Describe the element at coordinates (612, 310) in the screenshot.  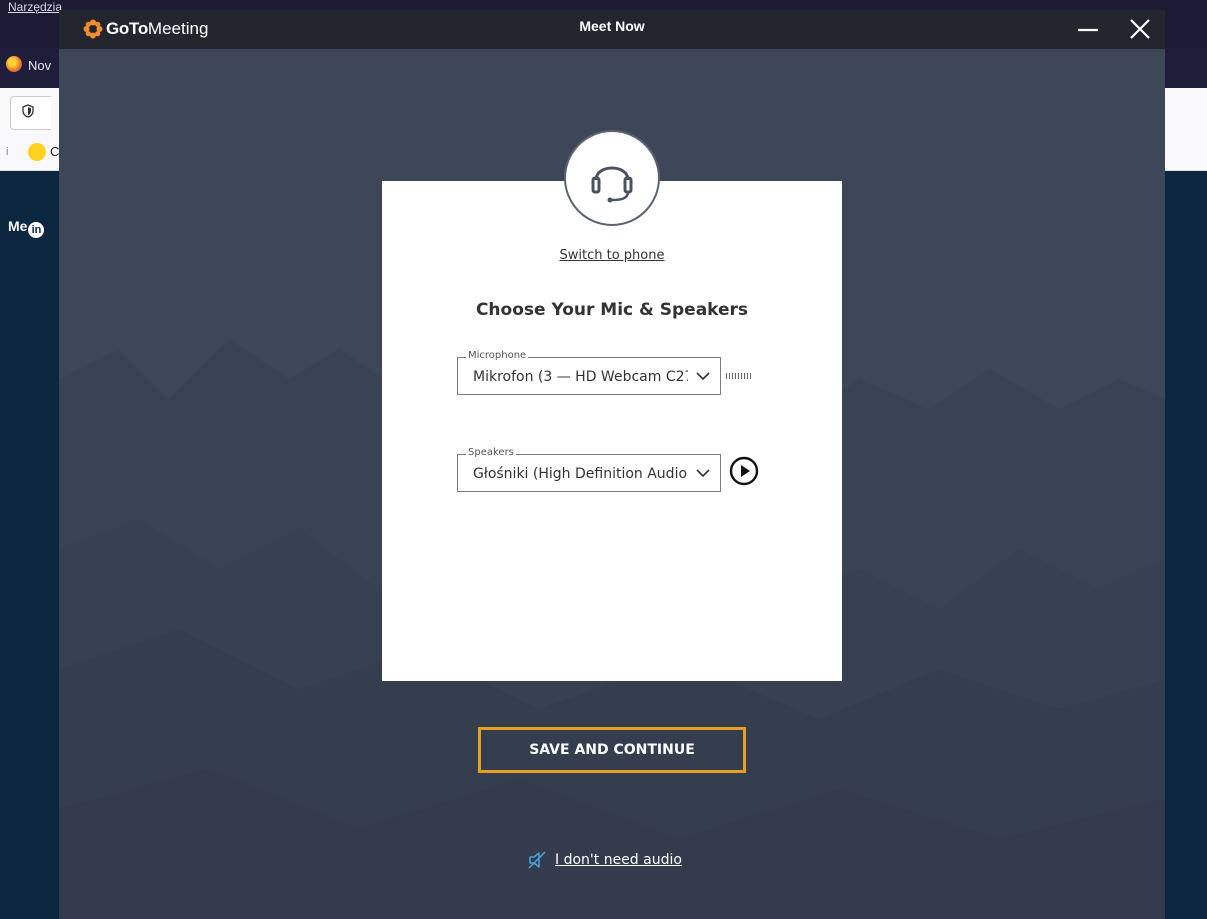
I see `dialog-heading: Choose Your Mic & Speakers` at that location.